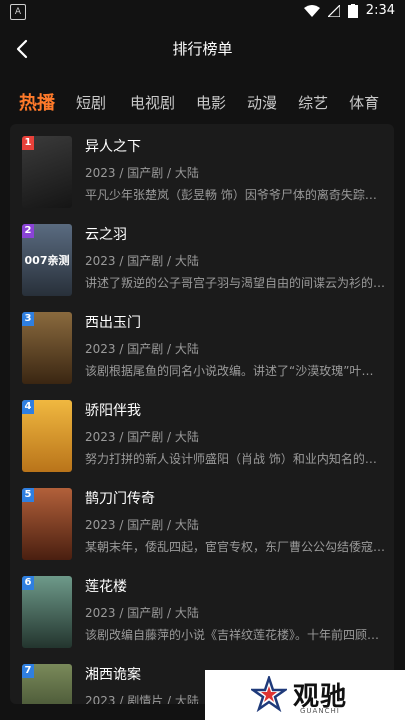 The height and width of the screenshot is (720, 405). I want to click on watermark-logo: 观驰 GUANCHI, so click(305, 695).